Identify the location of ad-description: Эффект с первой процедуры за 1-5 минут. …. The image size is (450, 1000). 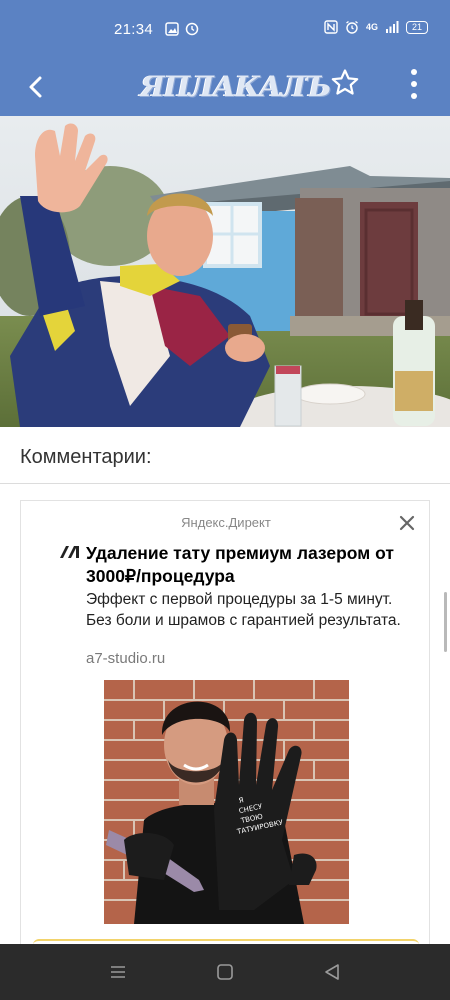
(243, 610).